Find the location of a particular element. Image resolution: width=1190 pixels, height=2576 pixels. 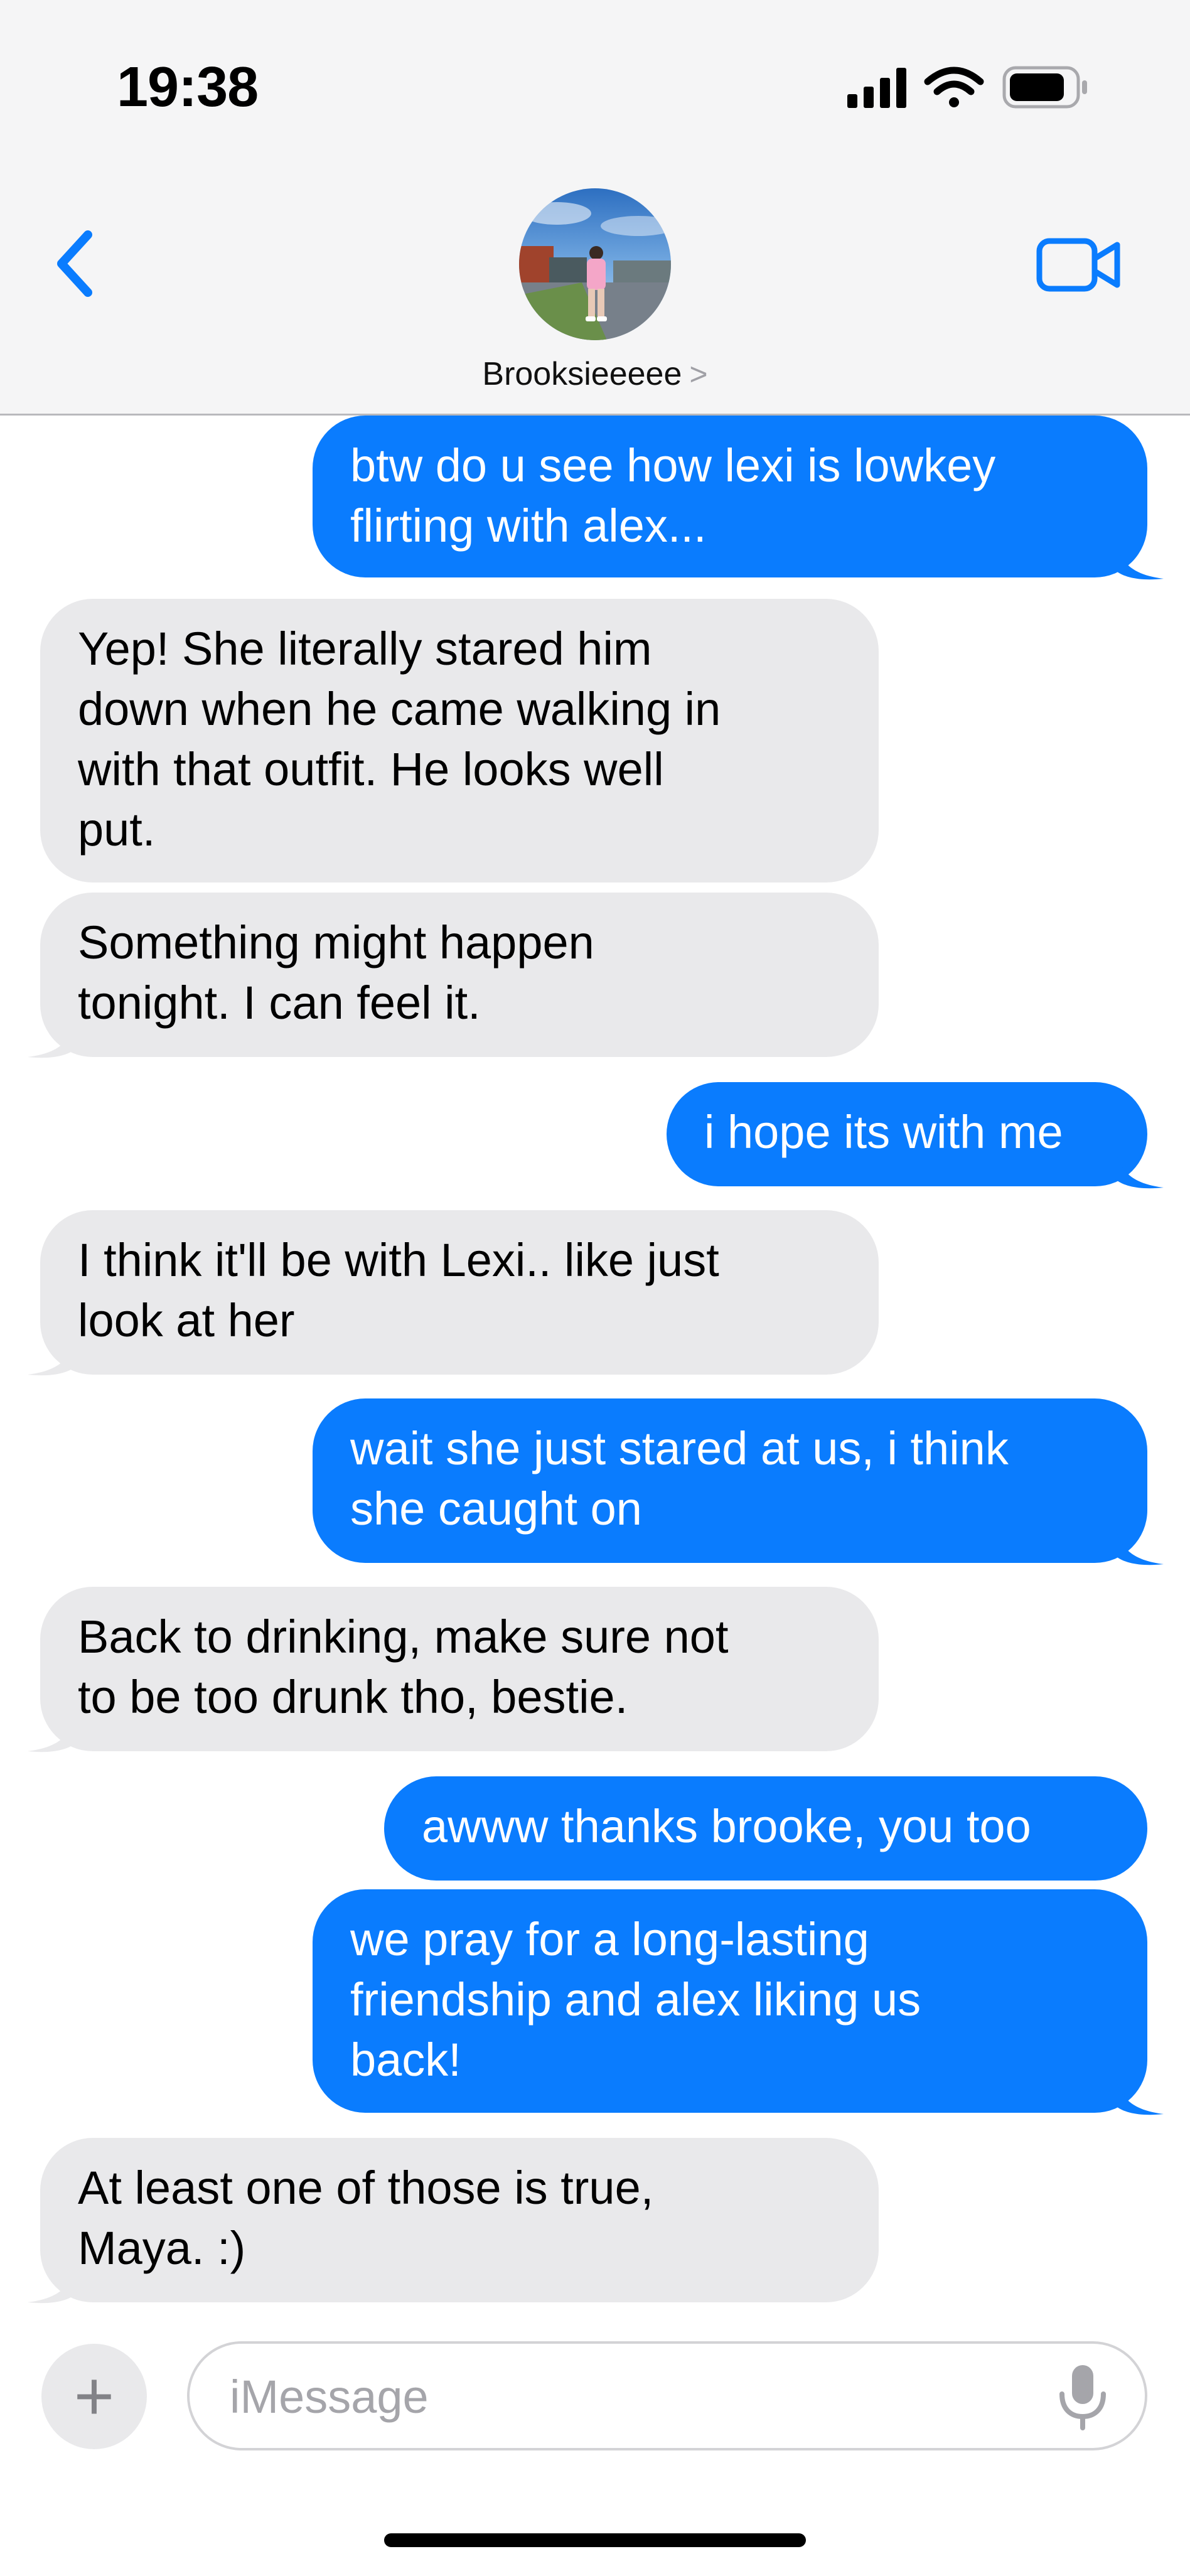

plus-icon: + is located at coordinates (94, 2396).